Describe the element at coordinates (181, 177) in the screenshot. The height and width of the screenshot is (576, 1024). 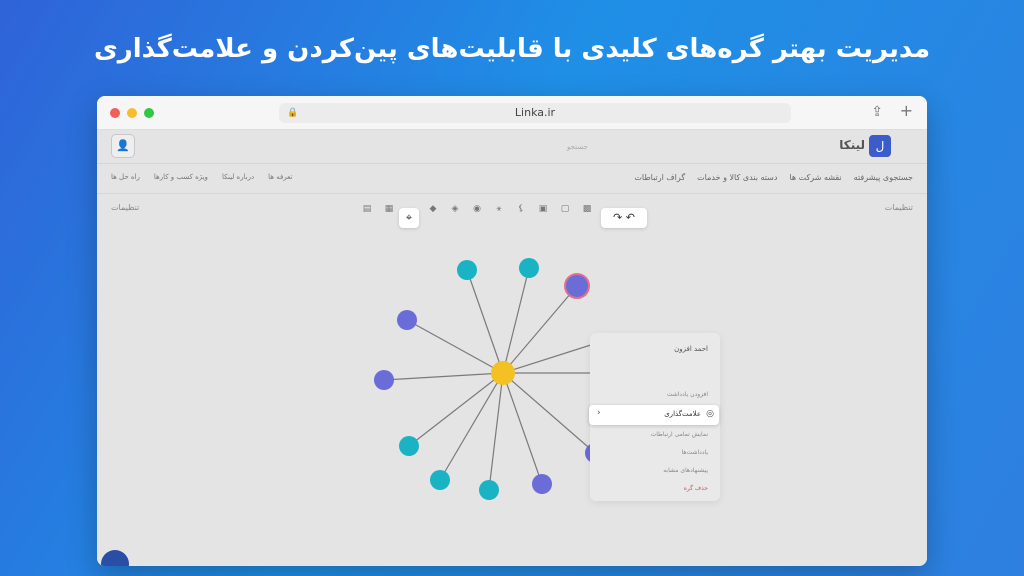
I see `menu-item-business: ویژه کسب و کارها` at that location.